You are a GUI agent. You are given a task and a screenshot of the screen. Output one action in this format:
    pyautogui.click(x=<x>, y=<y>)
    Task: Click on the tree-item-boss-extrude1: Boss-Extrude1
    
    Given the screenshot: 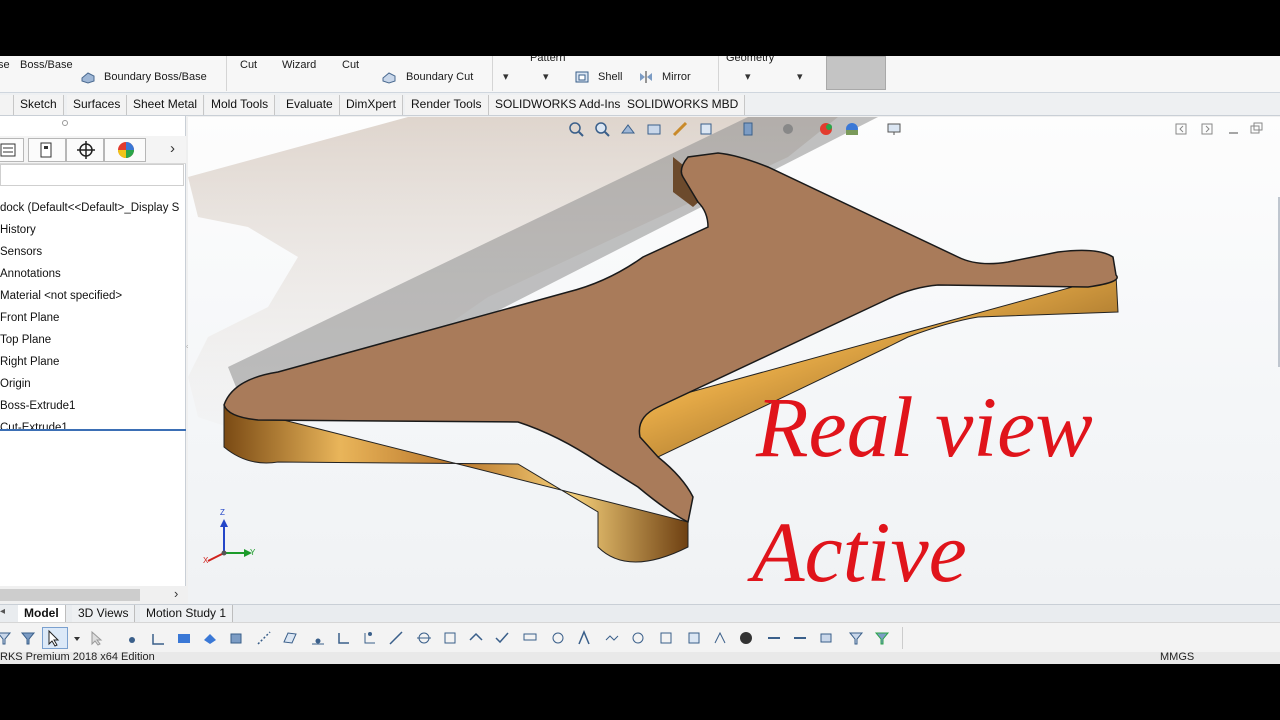 What is the action you would take?
    pyautogui.click(x=37, y=406)
    